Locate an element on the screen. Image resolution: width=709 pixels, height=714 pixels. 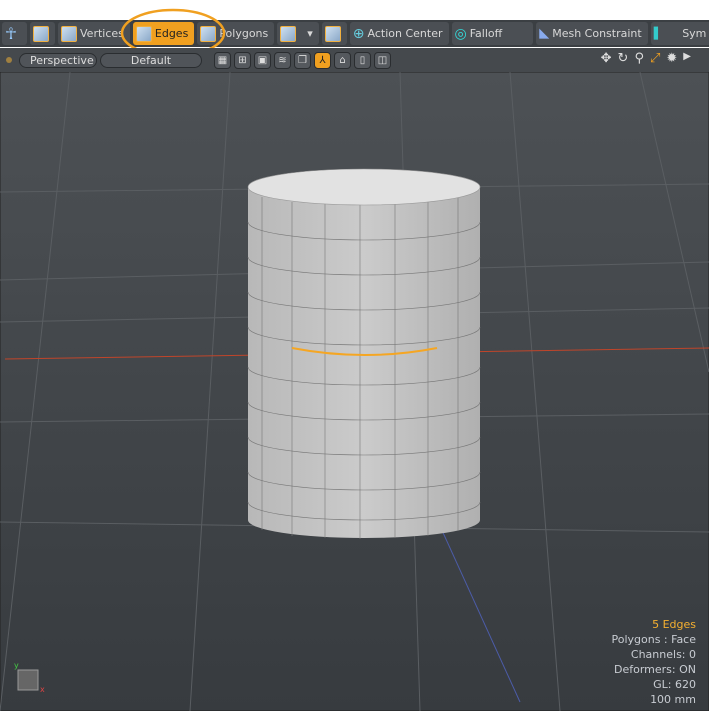
chevron-down-icon: ▾ is located at coordinates (310, 33).